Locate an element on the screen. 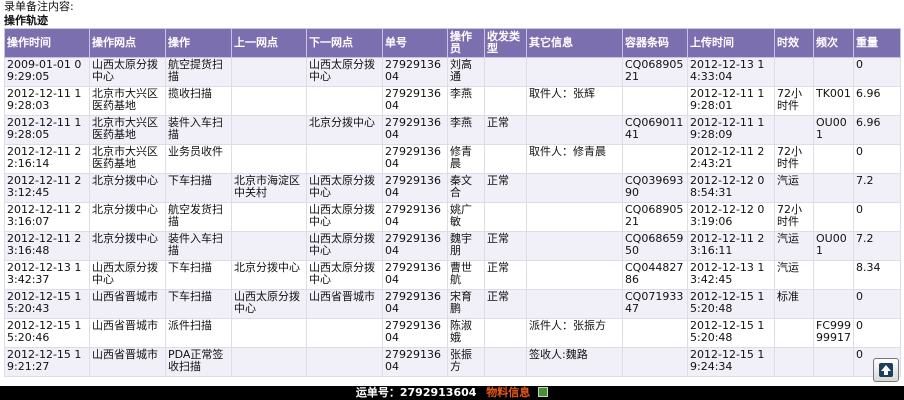 This screenshot has width=904, height=400. cell-next: 山西省晋城市 is located at coordinates (344, 304).